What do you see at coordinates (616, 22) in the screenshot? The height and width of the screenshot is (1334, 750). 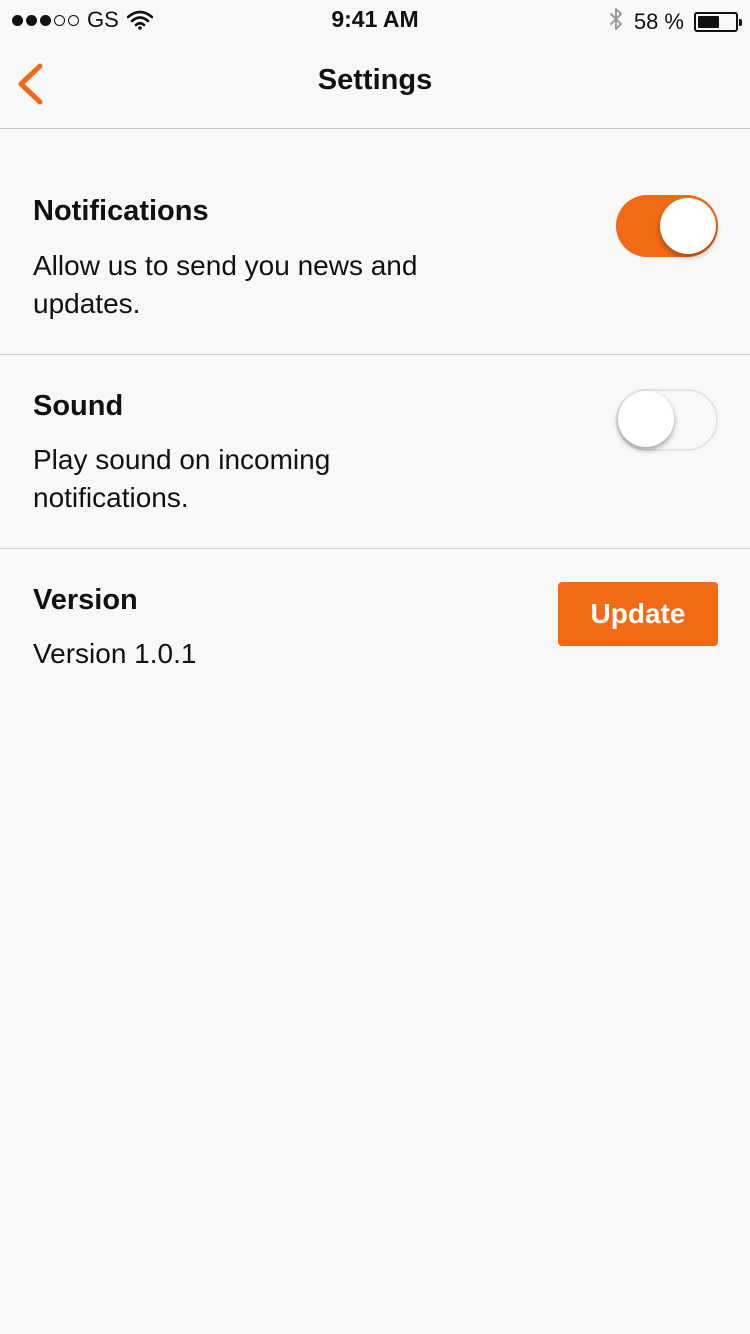 I see `bluetooth-icon` at bounding box center [616, 22].